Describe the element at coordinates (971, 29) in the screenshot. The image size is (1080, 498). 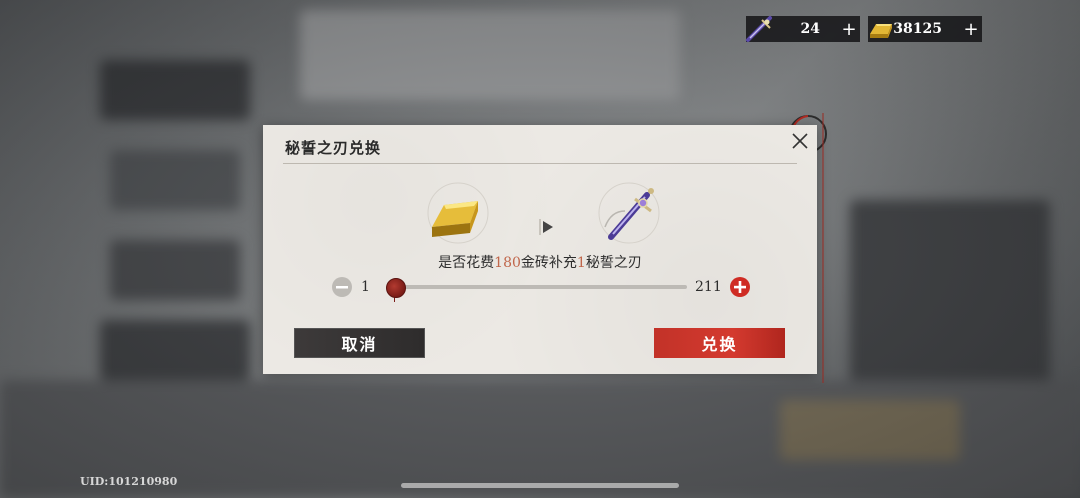
I see `add-gold-button: +` at that location.